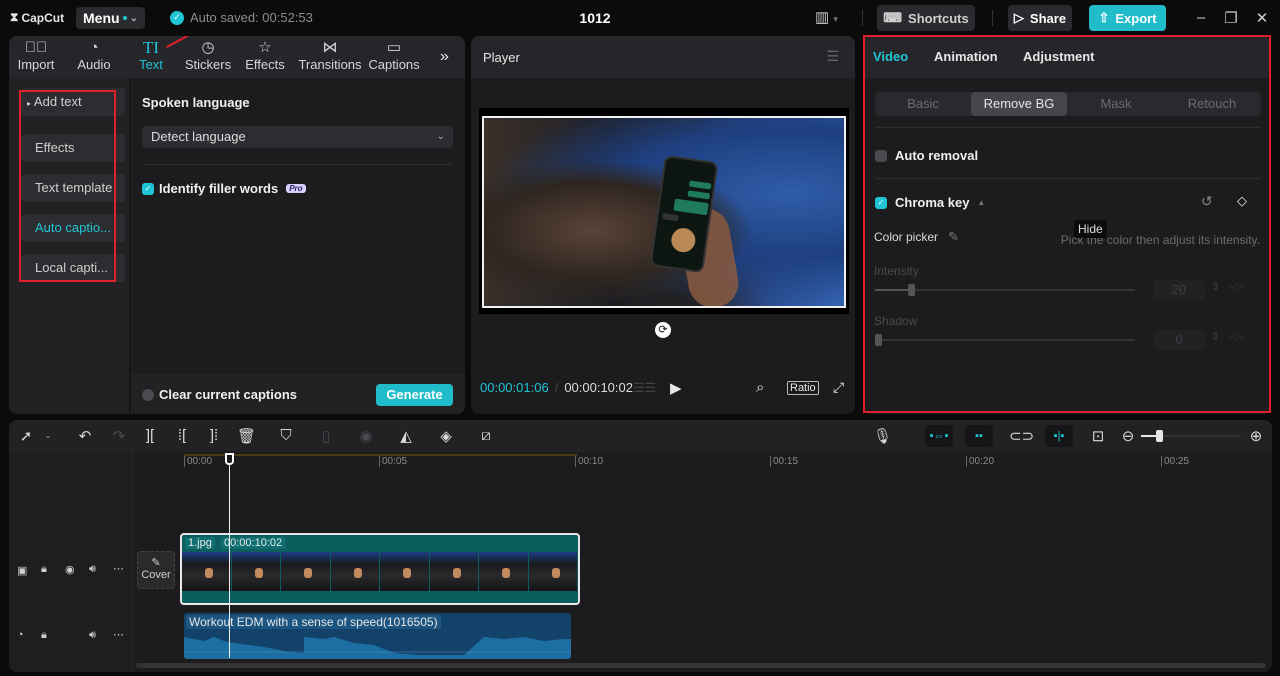 The image size is (1280, 676). I want to click on tab-transitions: ⋈ Transitions, so click(330, 55).